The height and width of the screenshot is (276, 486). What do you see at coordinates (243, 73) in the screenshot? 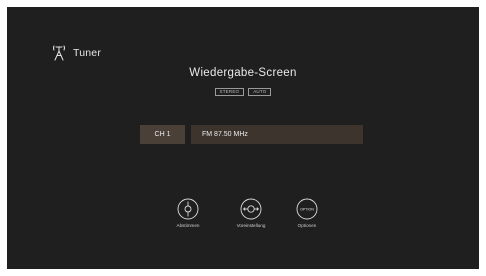
I see `screen-title: Wiedergabe-Screen` at bounding box center [243, 73].